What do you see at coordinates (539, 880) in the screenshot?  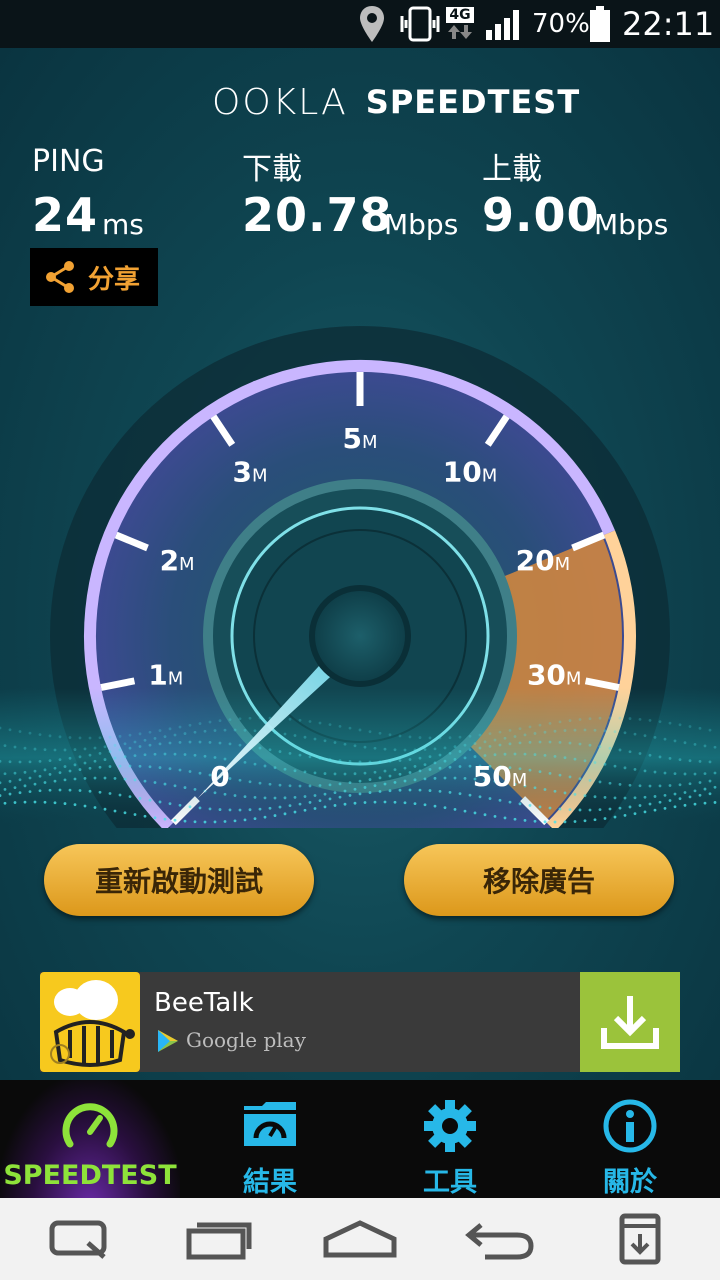 I see `remove-ads-button: 移除廣告` at bounding box center [539, 880].